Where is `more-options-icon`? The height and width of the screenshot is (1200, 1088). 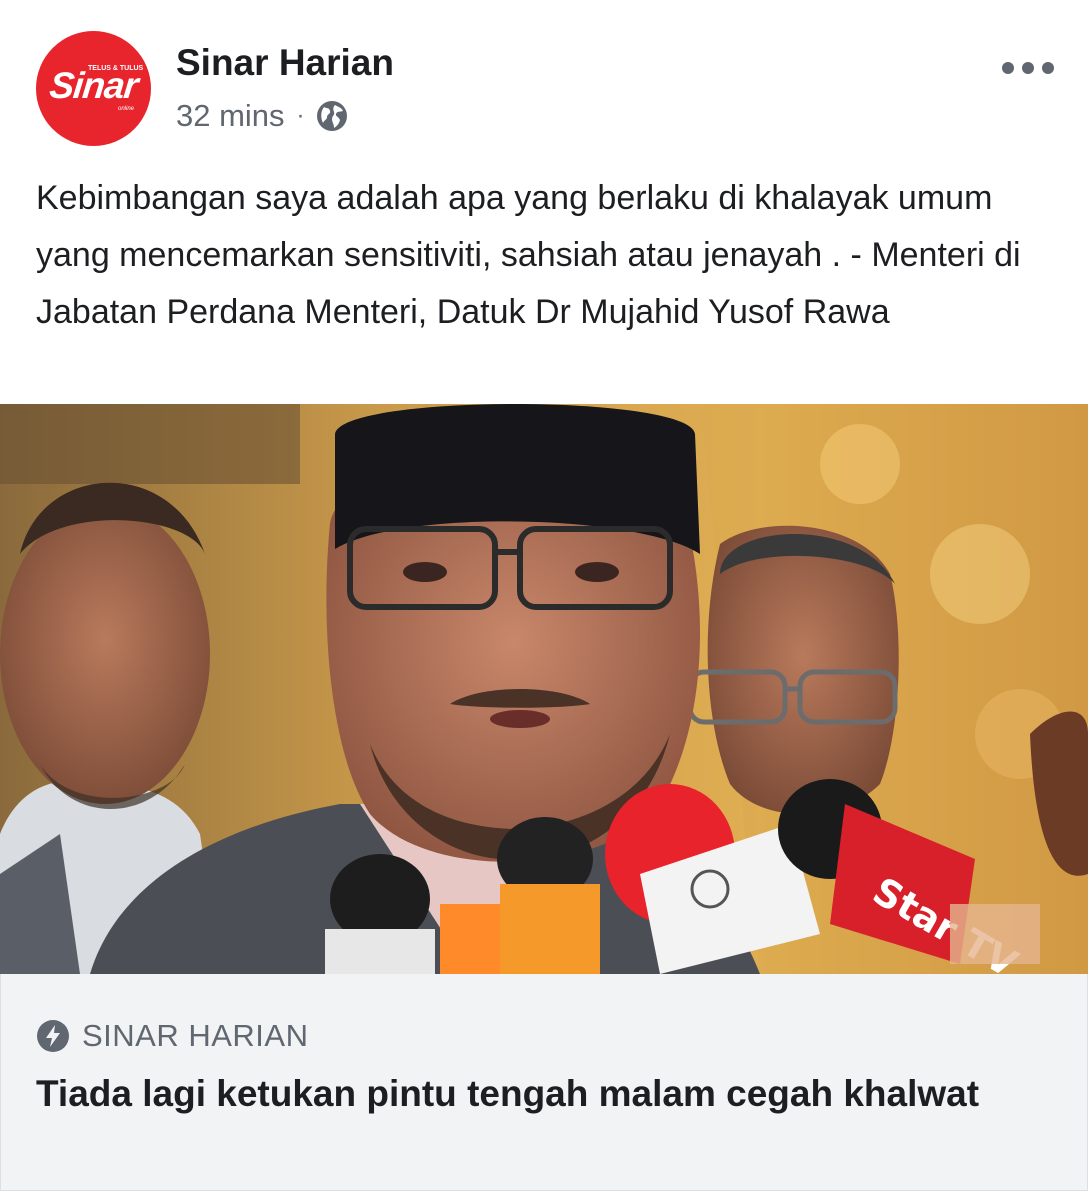
more-options-icon is located at coordinates (1029, 68).